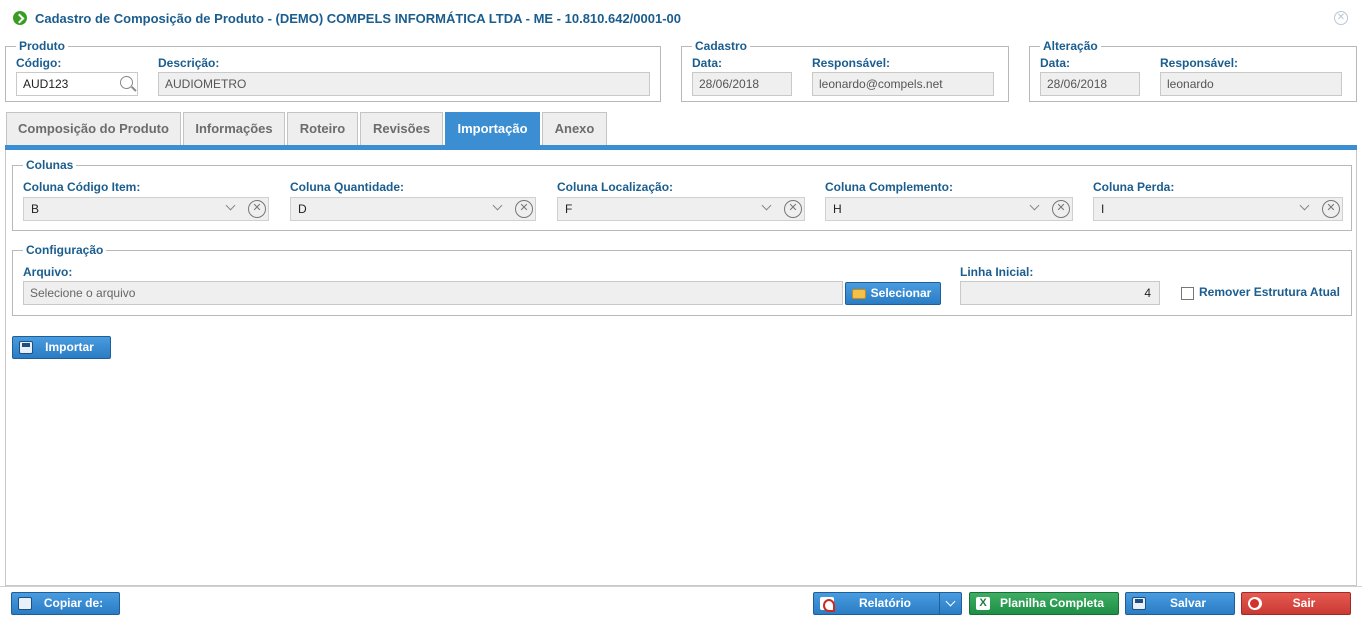 Image resolution: width=1362 pixels, height=629 pixels. What do you see at coordinates (1060, 293) in the screenshot?
I see `linha-inicial-input: 4` at bounding box center [1060, 293].